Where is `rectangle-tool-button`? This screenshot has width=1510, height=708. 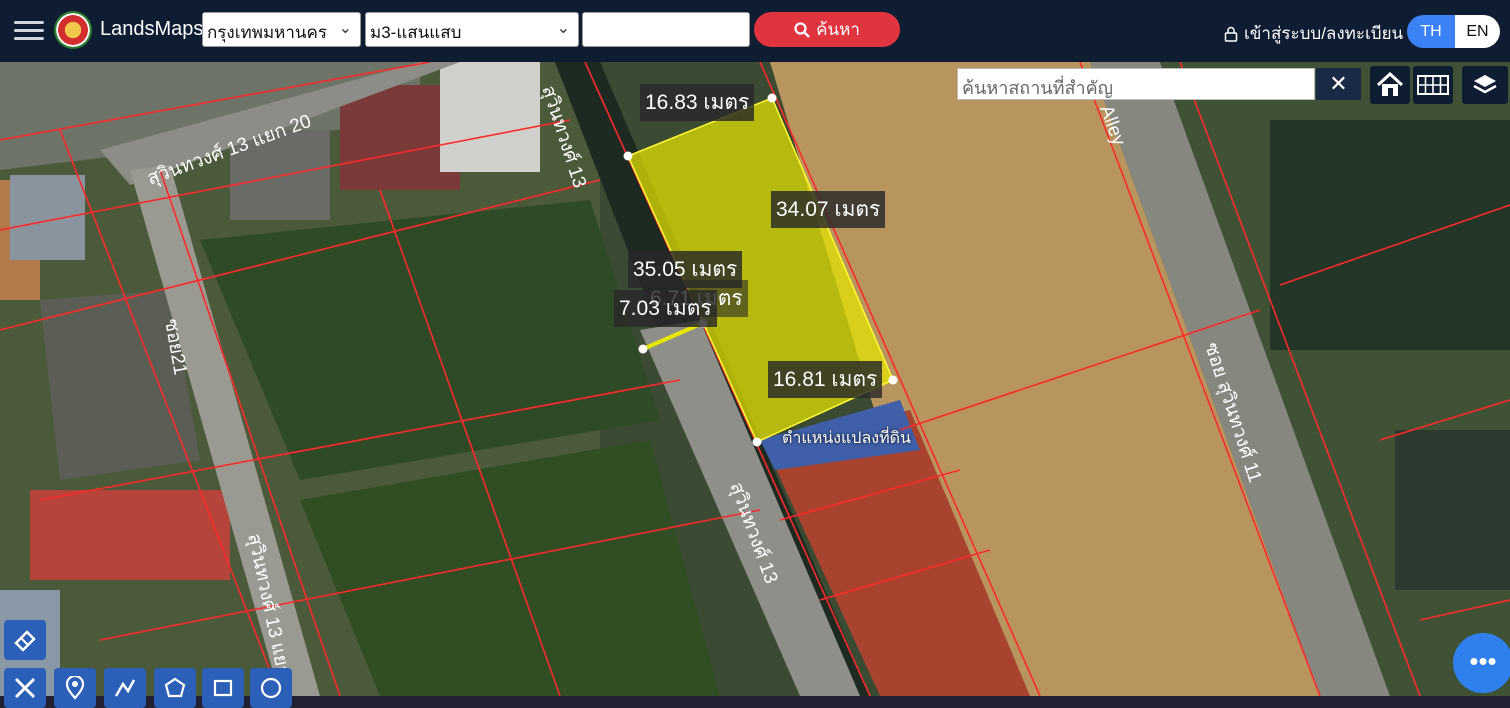
rectangle-tool-button is located at coordinates (223, 688).